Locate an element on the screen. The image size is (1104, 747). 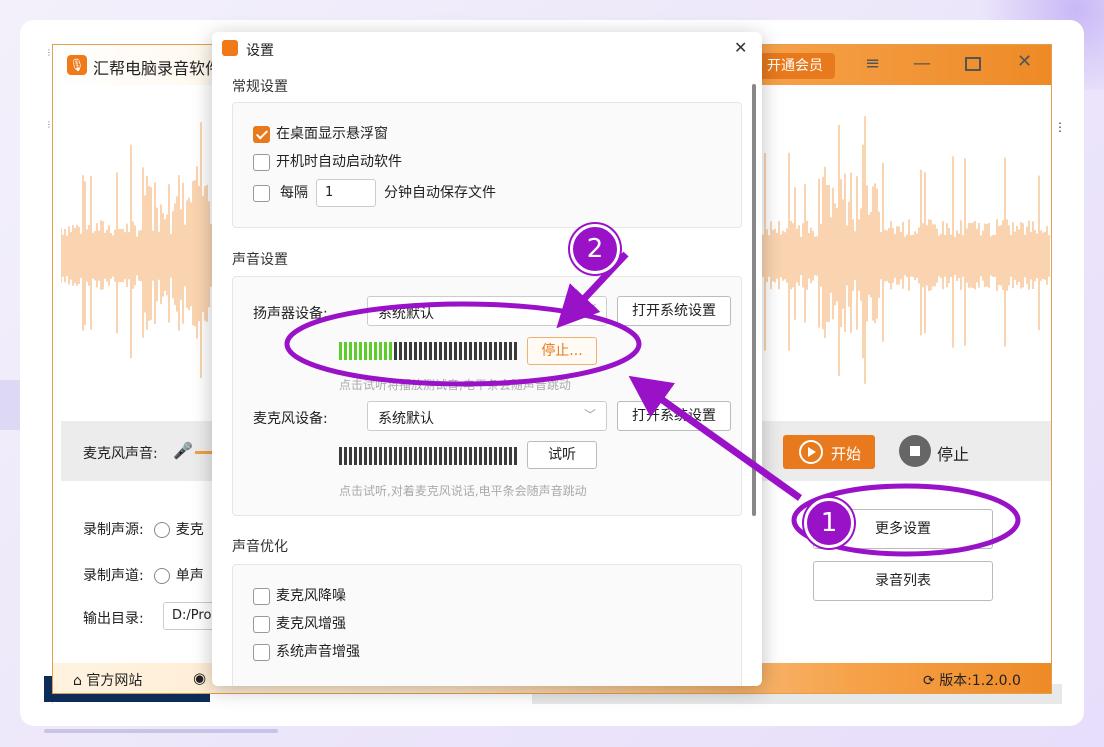
speaker-hint: 点击试听将播放测试音,电平条会随声音跳动 is located at coordinates (455, 385).